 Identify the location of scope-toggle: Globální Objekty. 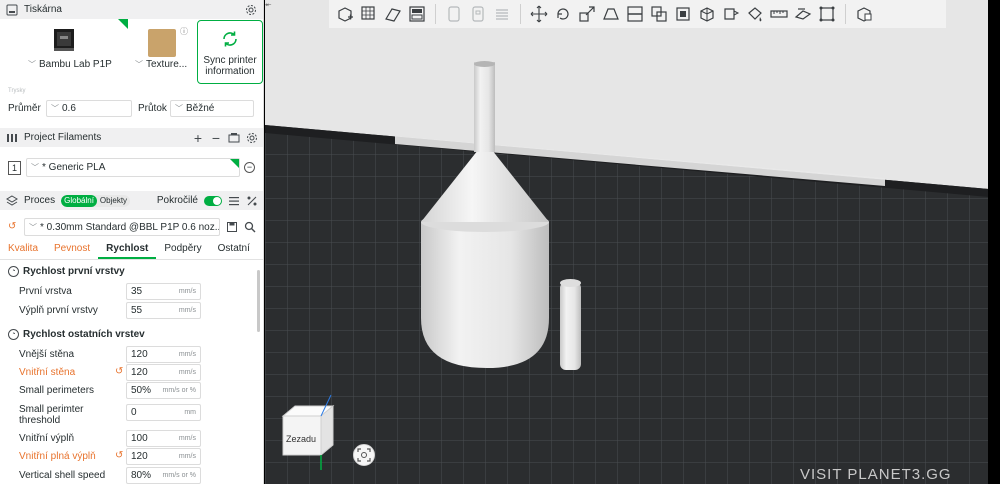
(96, 200).